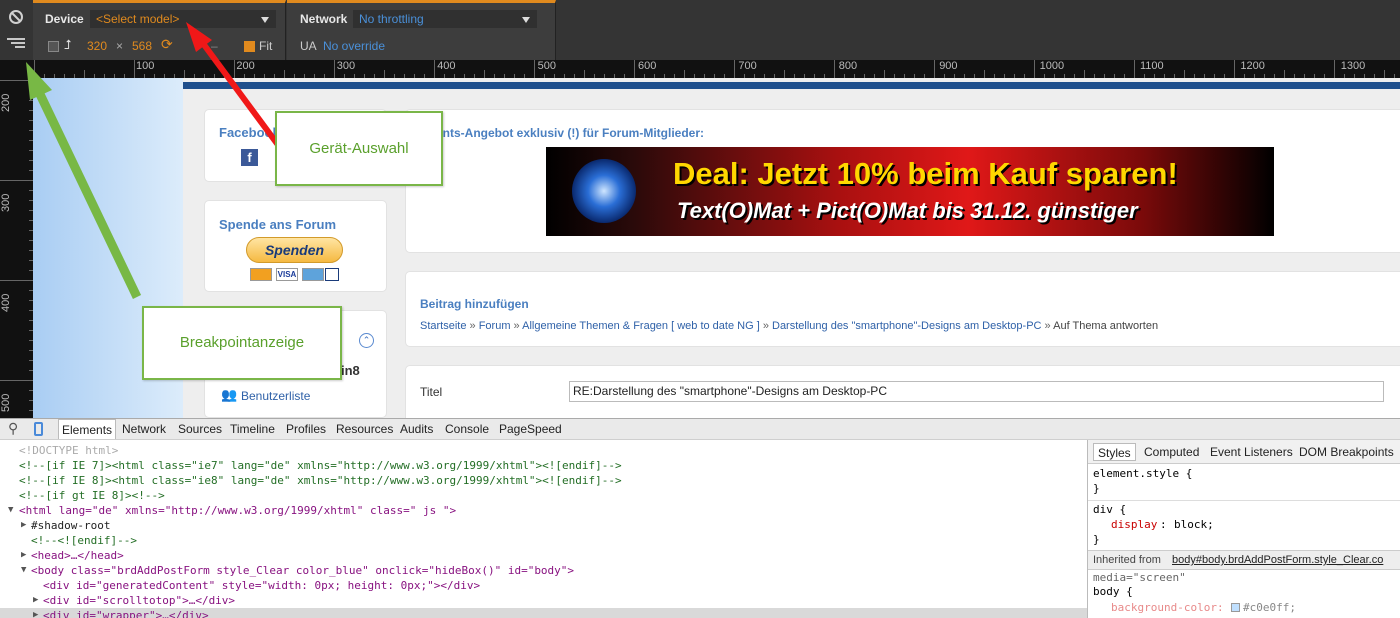  Describe the element at coordinates (16, 17) in the screenshot. I see `ban-icon` at that location.